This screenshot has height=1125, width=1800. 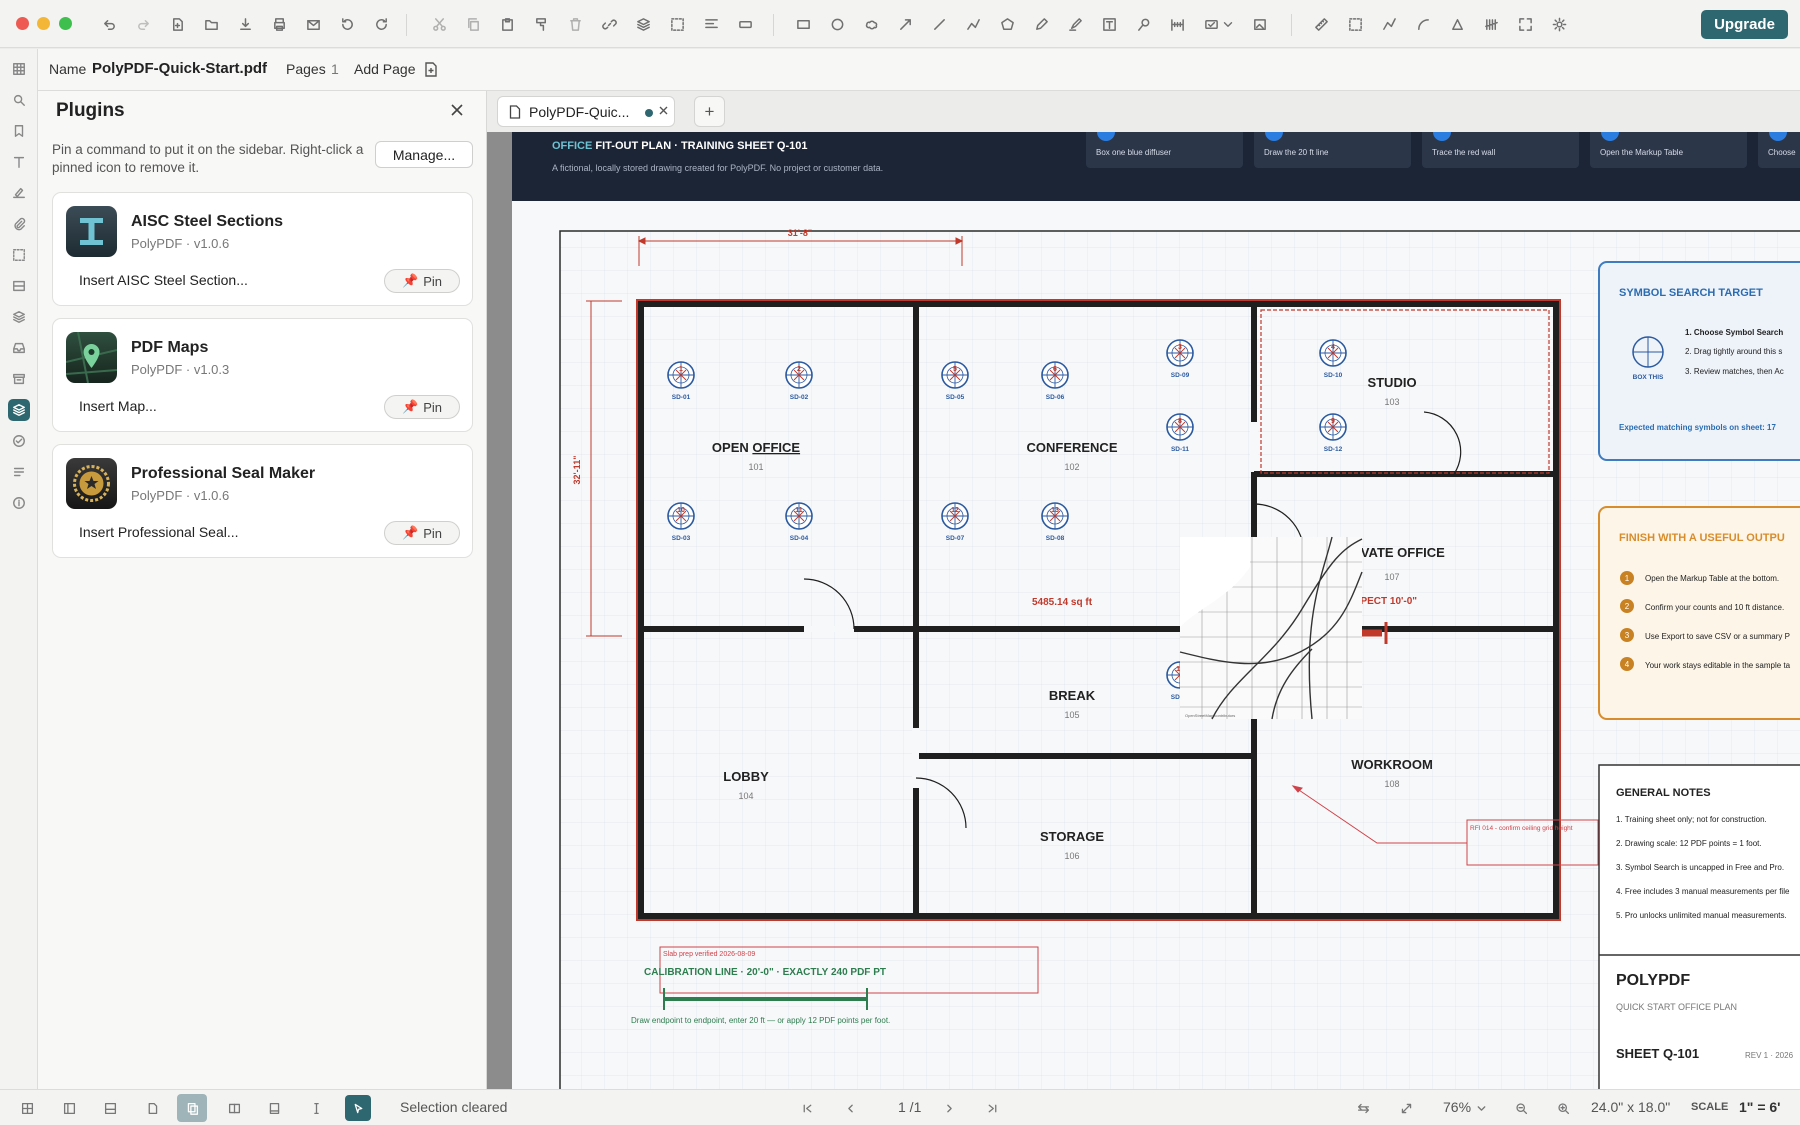 What do you see at coordinates (1563, 1108) in the screenshot?
I see `zoom-in-icon` at bounding box center [1563, 1108].